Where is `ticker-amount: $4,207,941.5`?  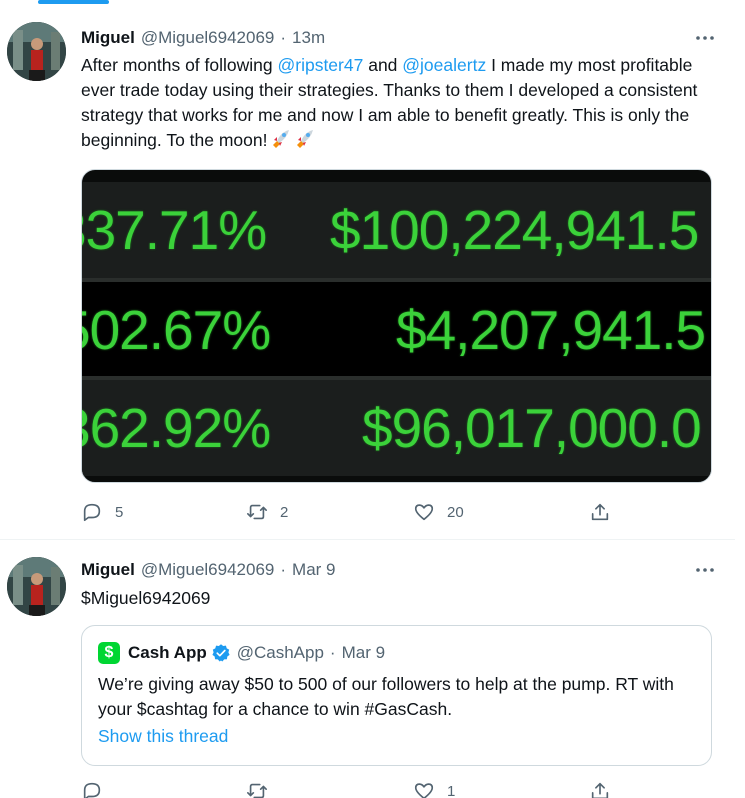 ticker-amount: $4,207,941.5 is located at coordinates (551, 330).